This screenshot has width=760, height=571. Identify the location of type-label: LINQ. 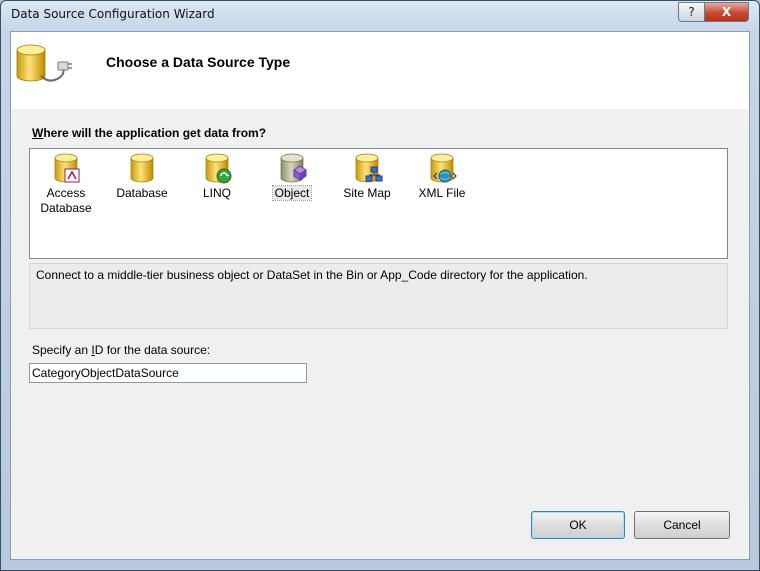
(216, 193).